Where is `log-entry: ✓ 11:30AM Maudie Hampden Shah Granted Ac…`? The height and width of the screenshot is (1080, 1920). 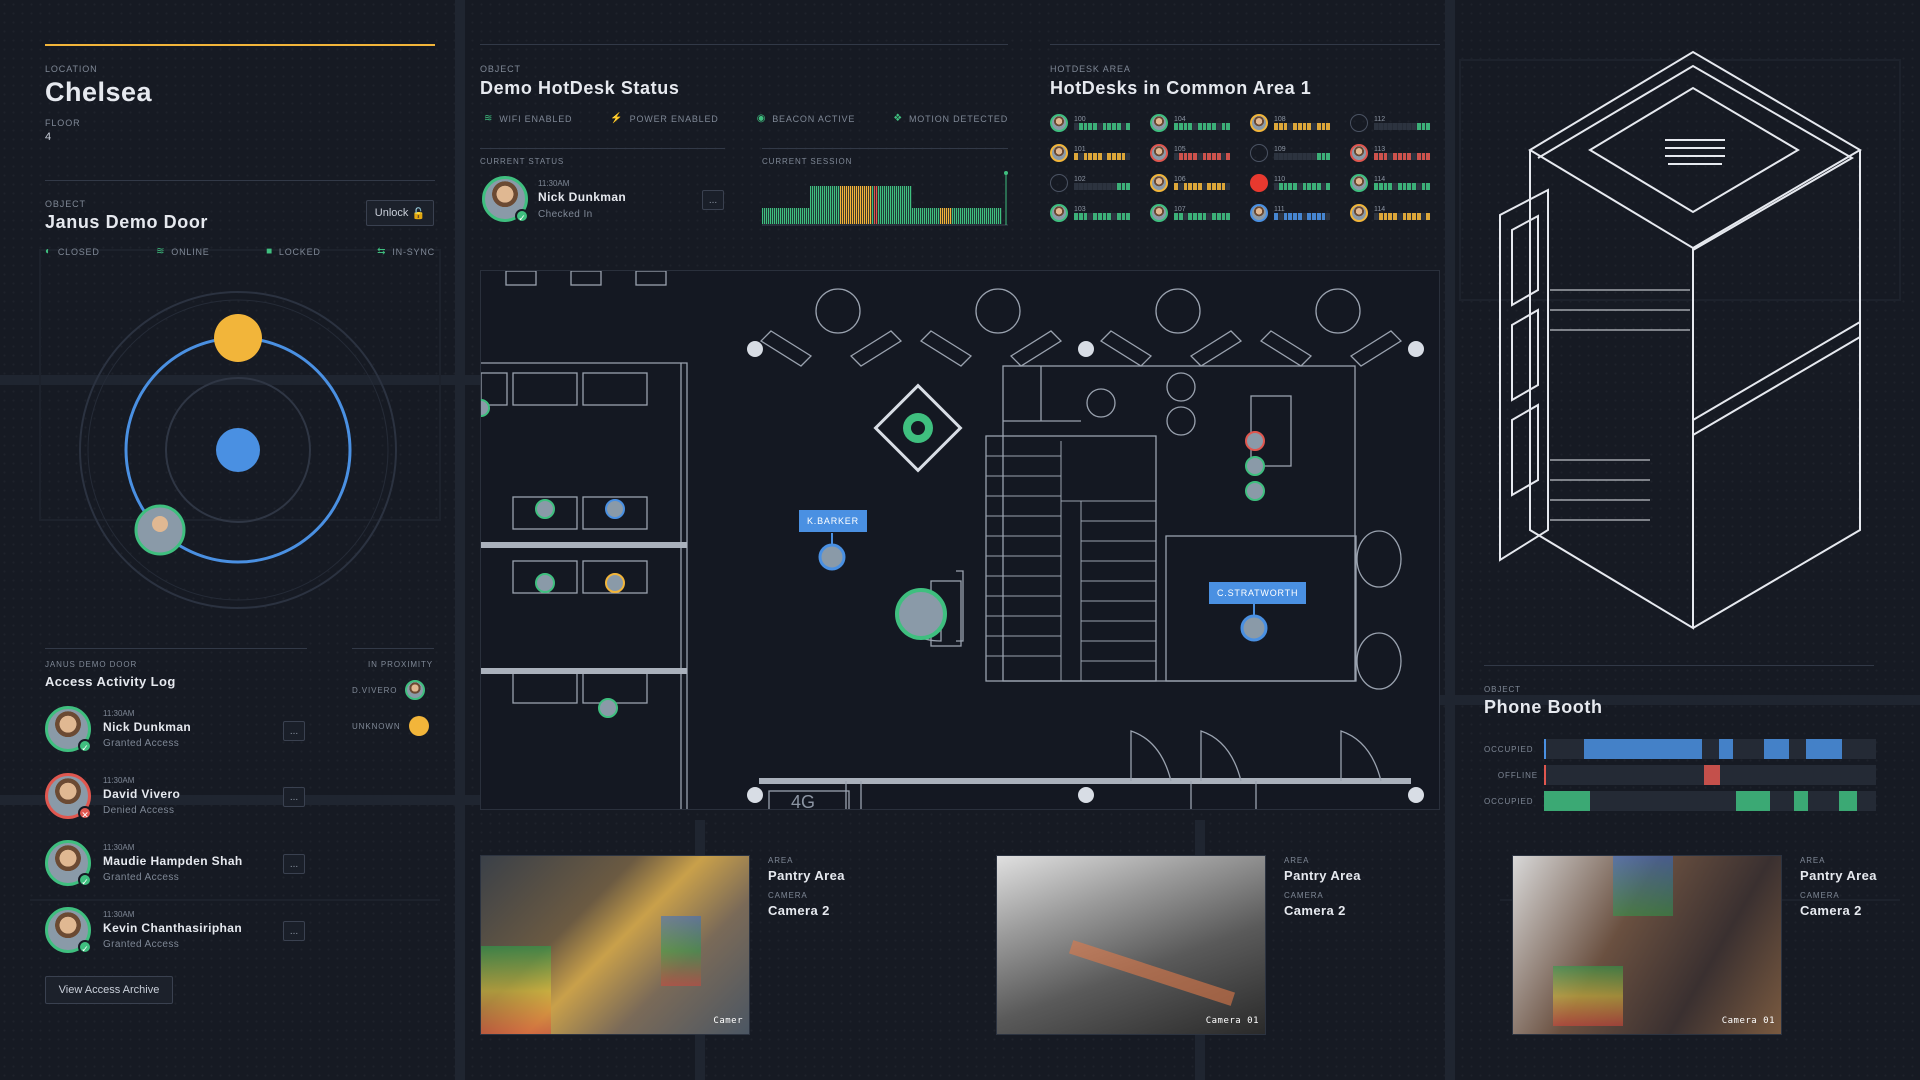 log-entry: ✓ 11:30AM Maudie Hampden Shah Granted Ac… is located at coordinates (143, 863).